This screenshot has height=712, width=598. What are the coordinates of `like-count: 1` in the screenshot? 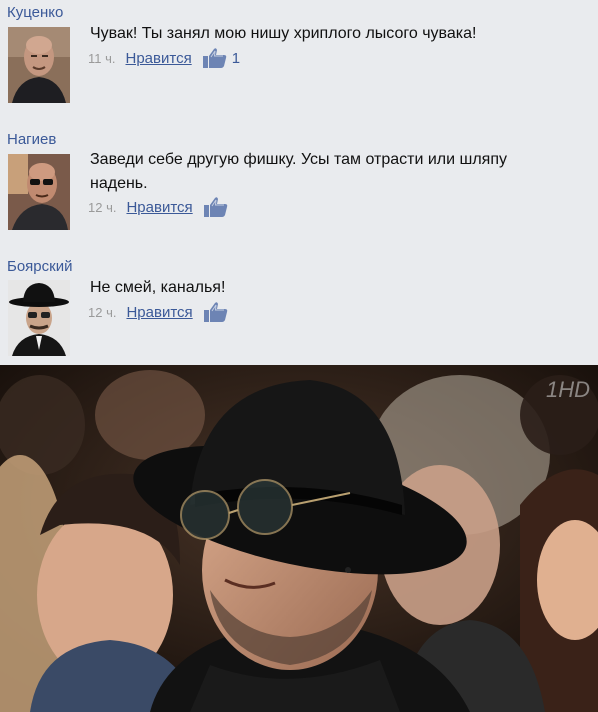 It's located at (236, 58).